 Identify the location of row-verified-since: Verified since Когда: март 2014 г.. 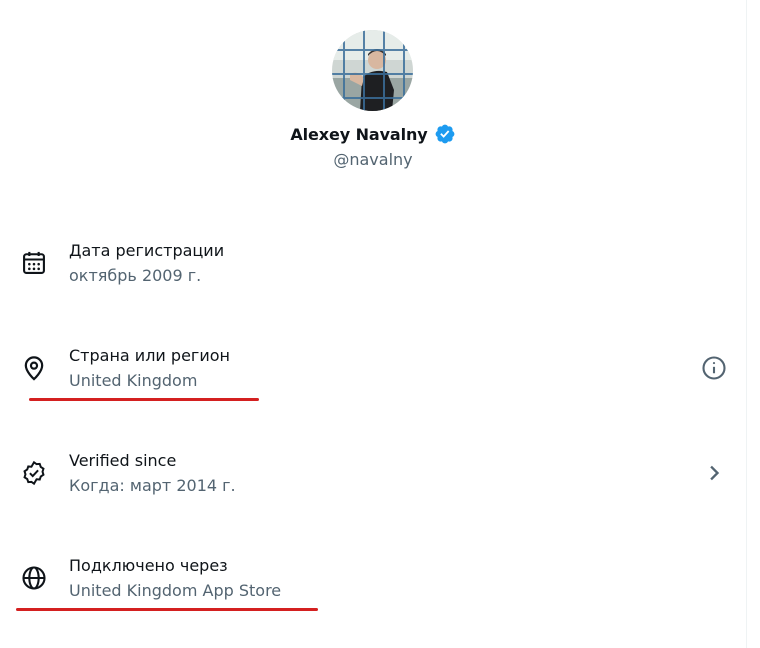
(373, 473).